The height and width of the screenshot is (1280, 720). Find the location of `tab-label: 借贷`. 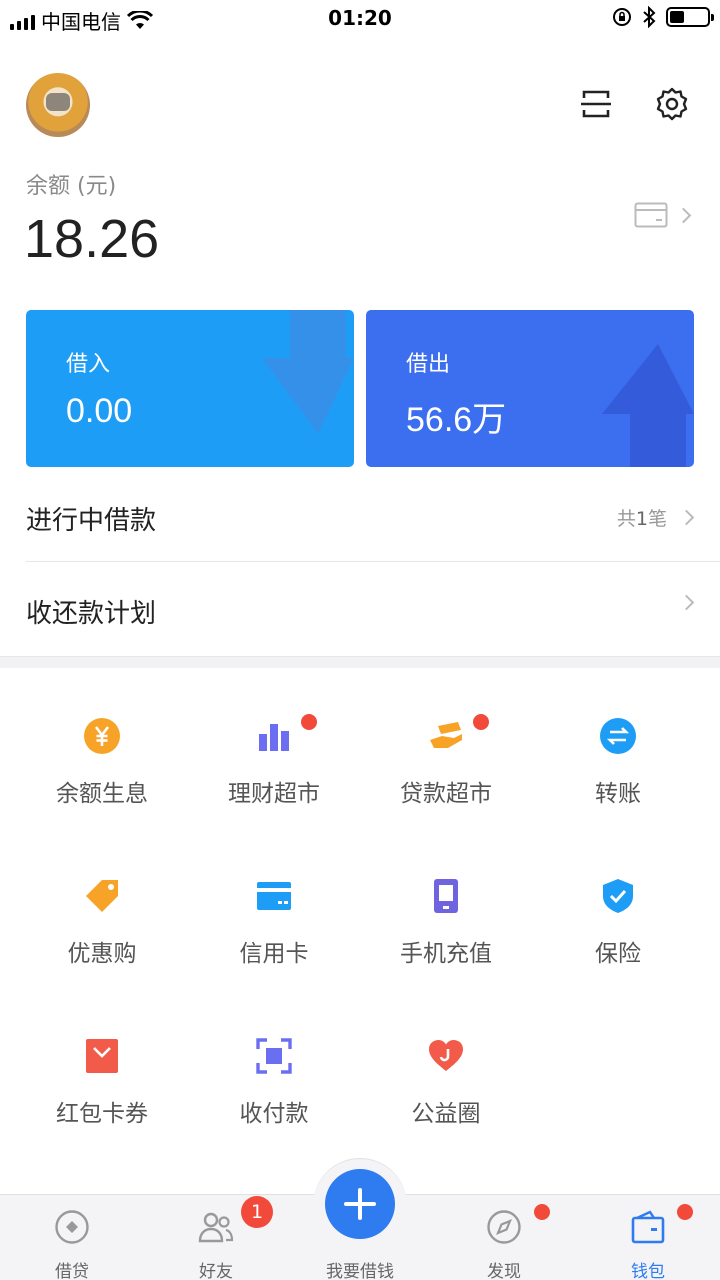

tab-label: 借贷 is located at coordinates (72, 1271).